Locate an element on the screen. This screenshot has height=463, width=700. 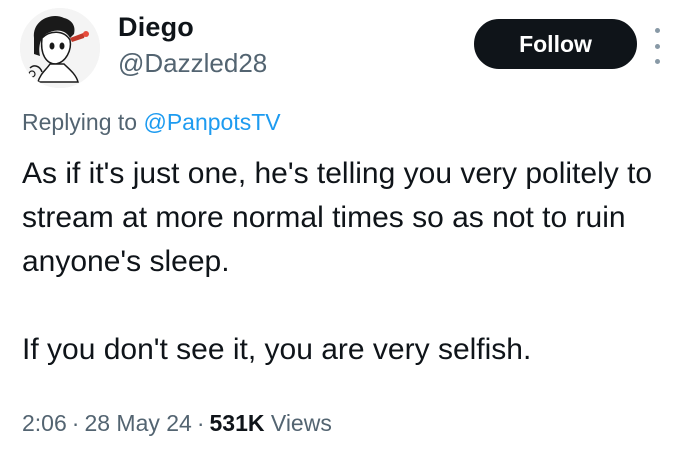
avatar-illustration is located at coordinates (60, 48).